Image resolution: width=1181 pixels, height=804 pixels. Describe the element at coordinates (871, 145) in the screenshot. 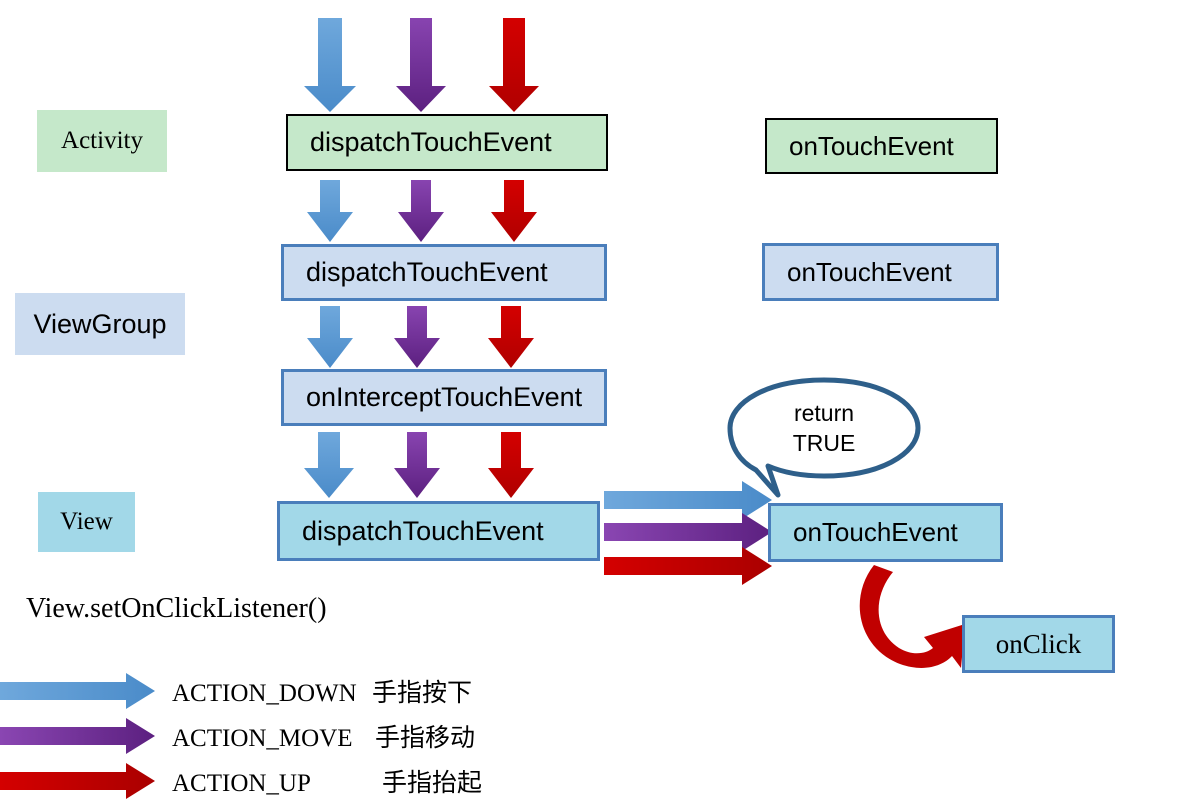

I see `node-activity-ontouch-label: onTouchEvent` at that location.